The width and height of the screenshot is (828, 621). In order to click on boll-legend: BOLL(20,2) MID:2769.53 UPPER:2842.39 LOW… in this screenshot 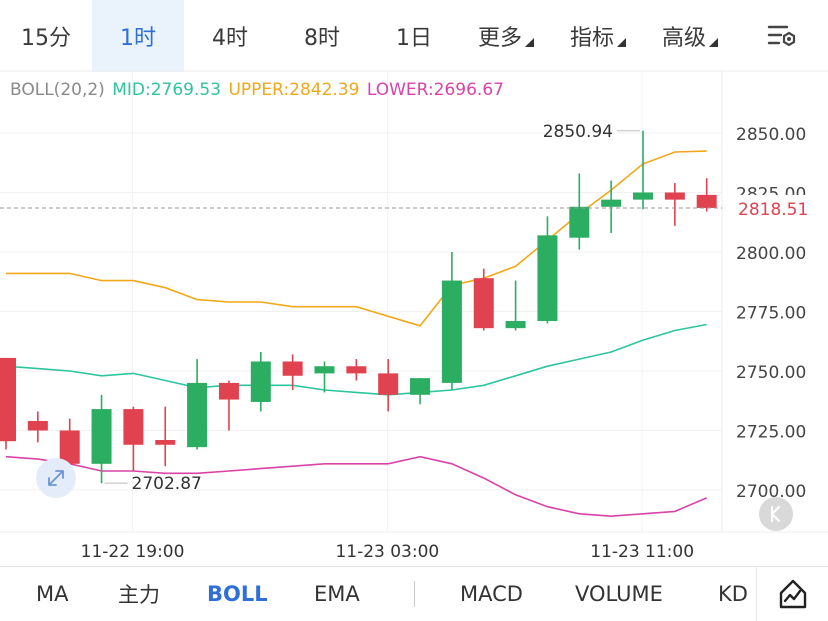, I will do `click(258, 90)`.